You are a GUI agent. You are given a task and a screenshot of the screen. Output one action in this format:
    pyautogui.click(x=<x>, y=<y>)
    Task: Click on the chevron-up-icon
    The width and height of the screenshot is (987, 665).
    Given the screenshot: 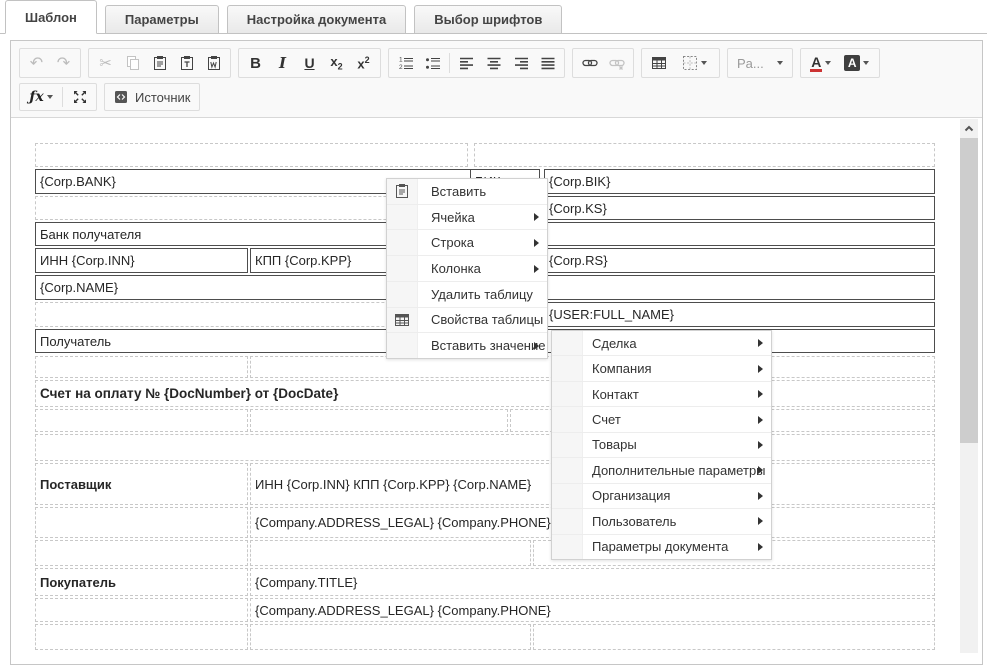 What is the action you would take?
    pyautogui.click(x=969, y=128)
    